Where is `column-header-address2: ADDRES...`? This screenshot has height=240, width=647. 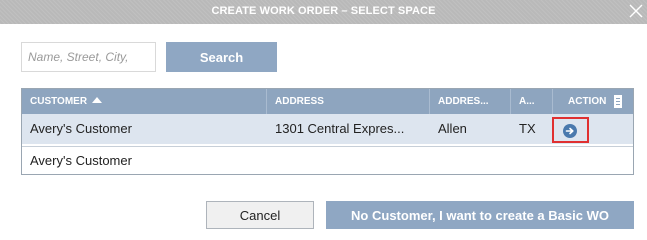
column-header-address2: ADDRES... is located at coordinates (470, 101).